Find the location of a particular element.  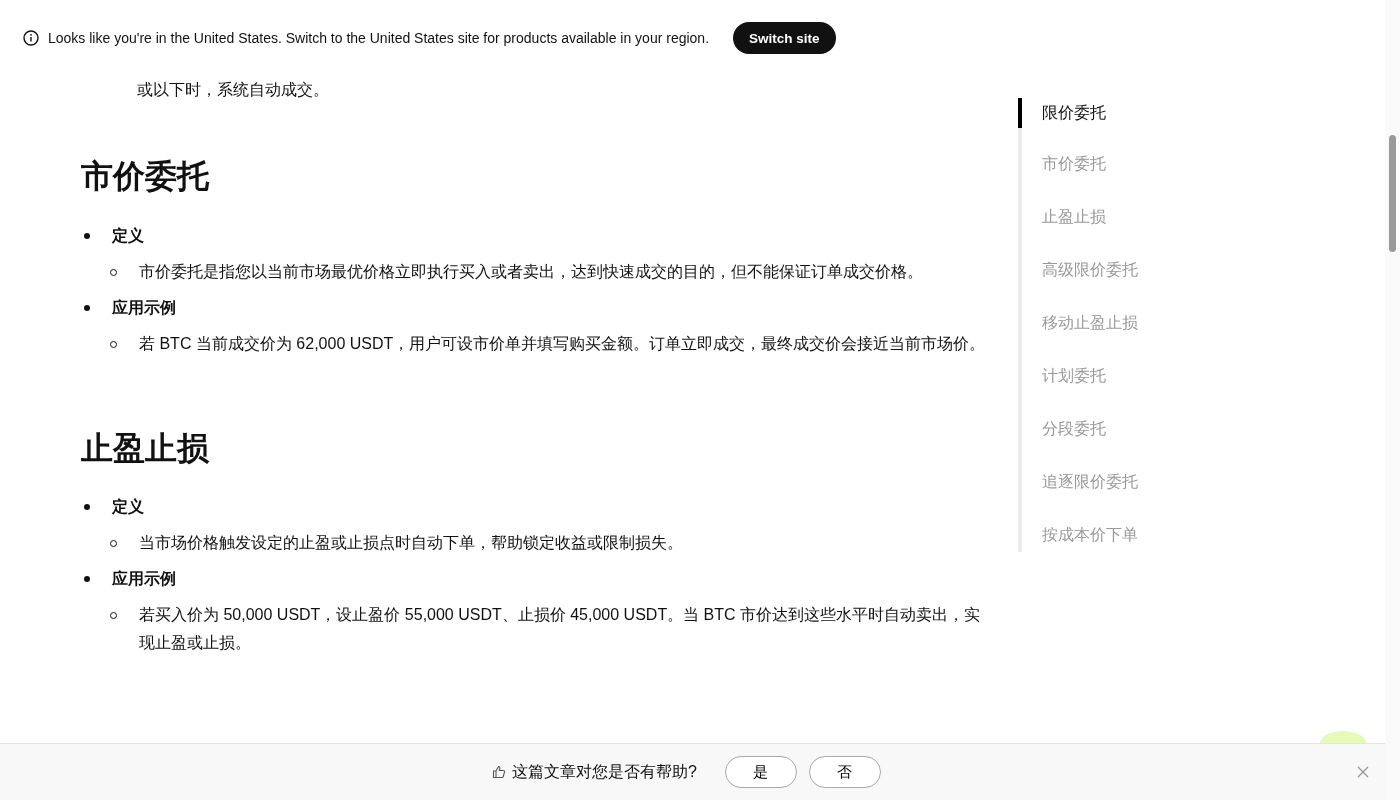

scrollbar is located at coordinates (1392, 400).